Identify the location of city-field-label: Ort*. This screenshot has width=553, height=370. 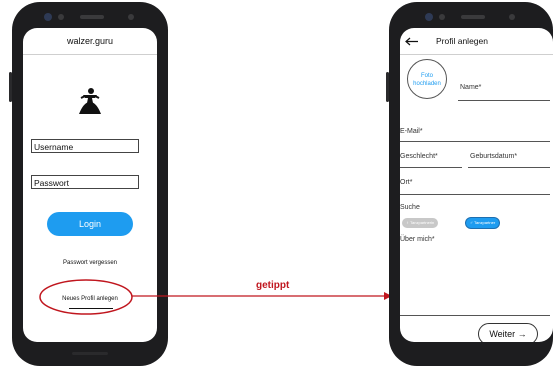
(406, 182).